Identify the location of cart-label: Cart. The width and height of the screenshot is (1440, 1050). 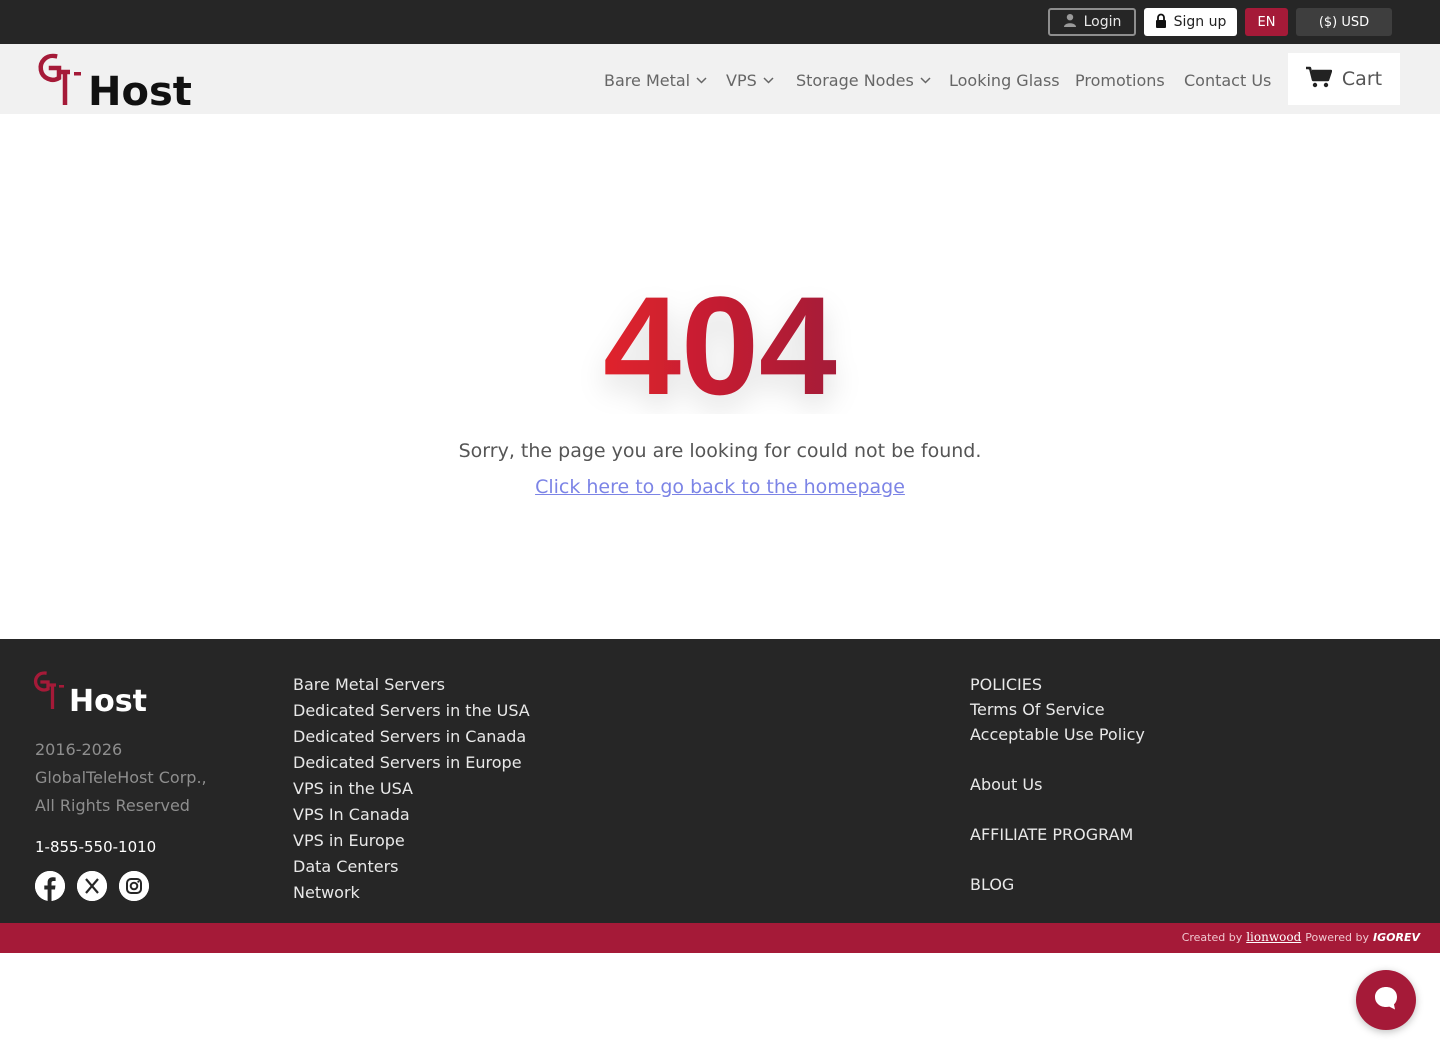
(1362, 79).